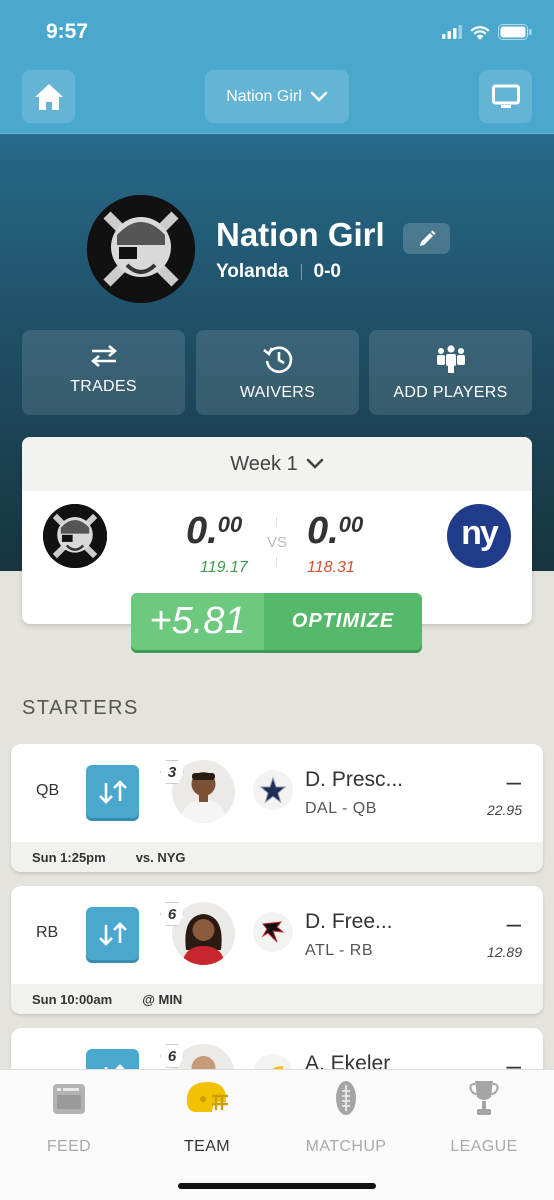 This screenshot has height=1200, width=554. Describe the element at coordinates (230, 524) in the screenshot. I see `home-score-decimal: 00` at that location.